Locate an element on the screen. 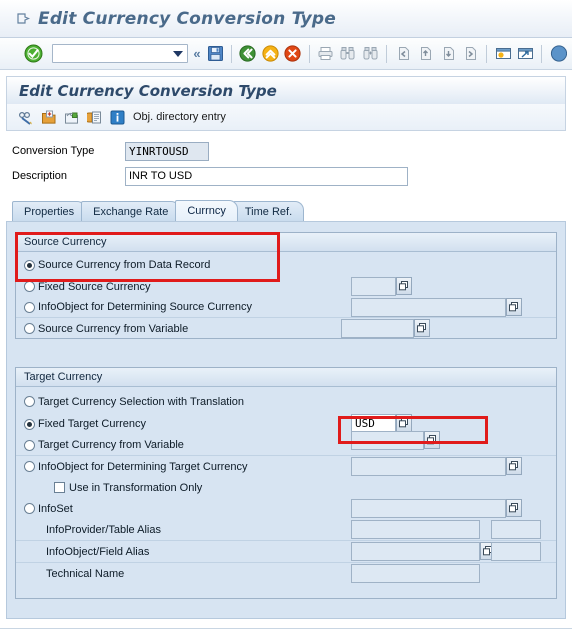 The height and width of the screenshot is (639, 572). infoprovider-table-alias-row: InfoProvider/Table Alias is located at coordinates (286, 530).